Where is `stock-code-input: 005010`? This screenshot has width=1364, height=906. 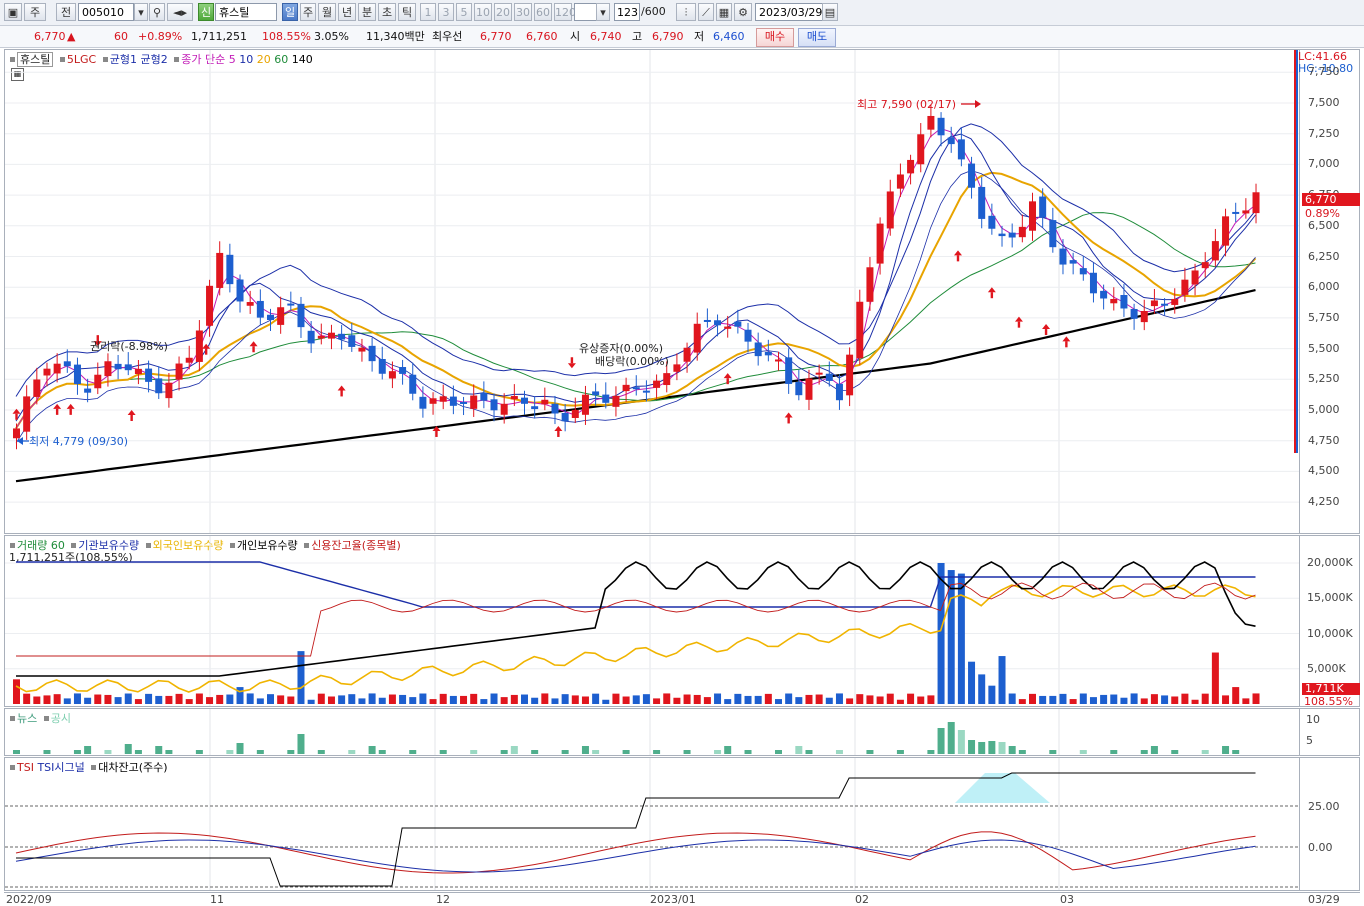 stock-code-input: 005010 is located at coordinates (106, 12).